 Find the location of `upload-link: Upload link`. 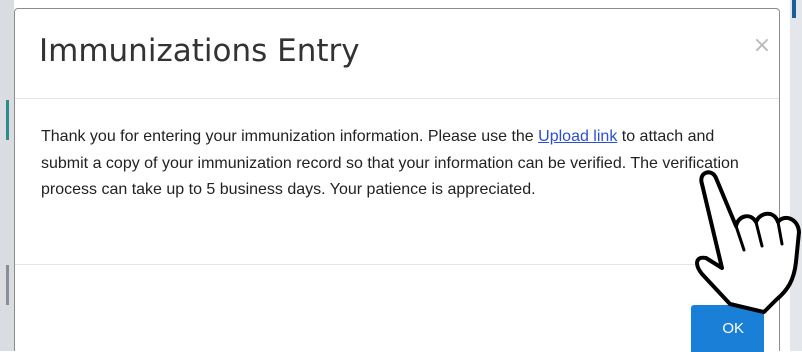

upload-link: Upload link is located at coordinates (577, 136).